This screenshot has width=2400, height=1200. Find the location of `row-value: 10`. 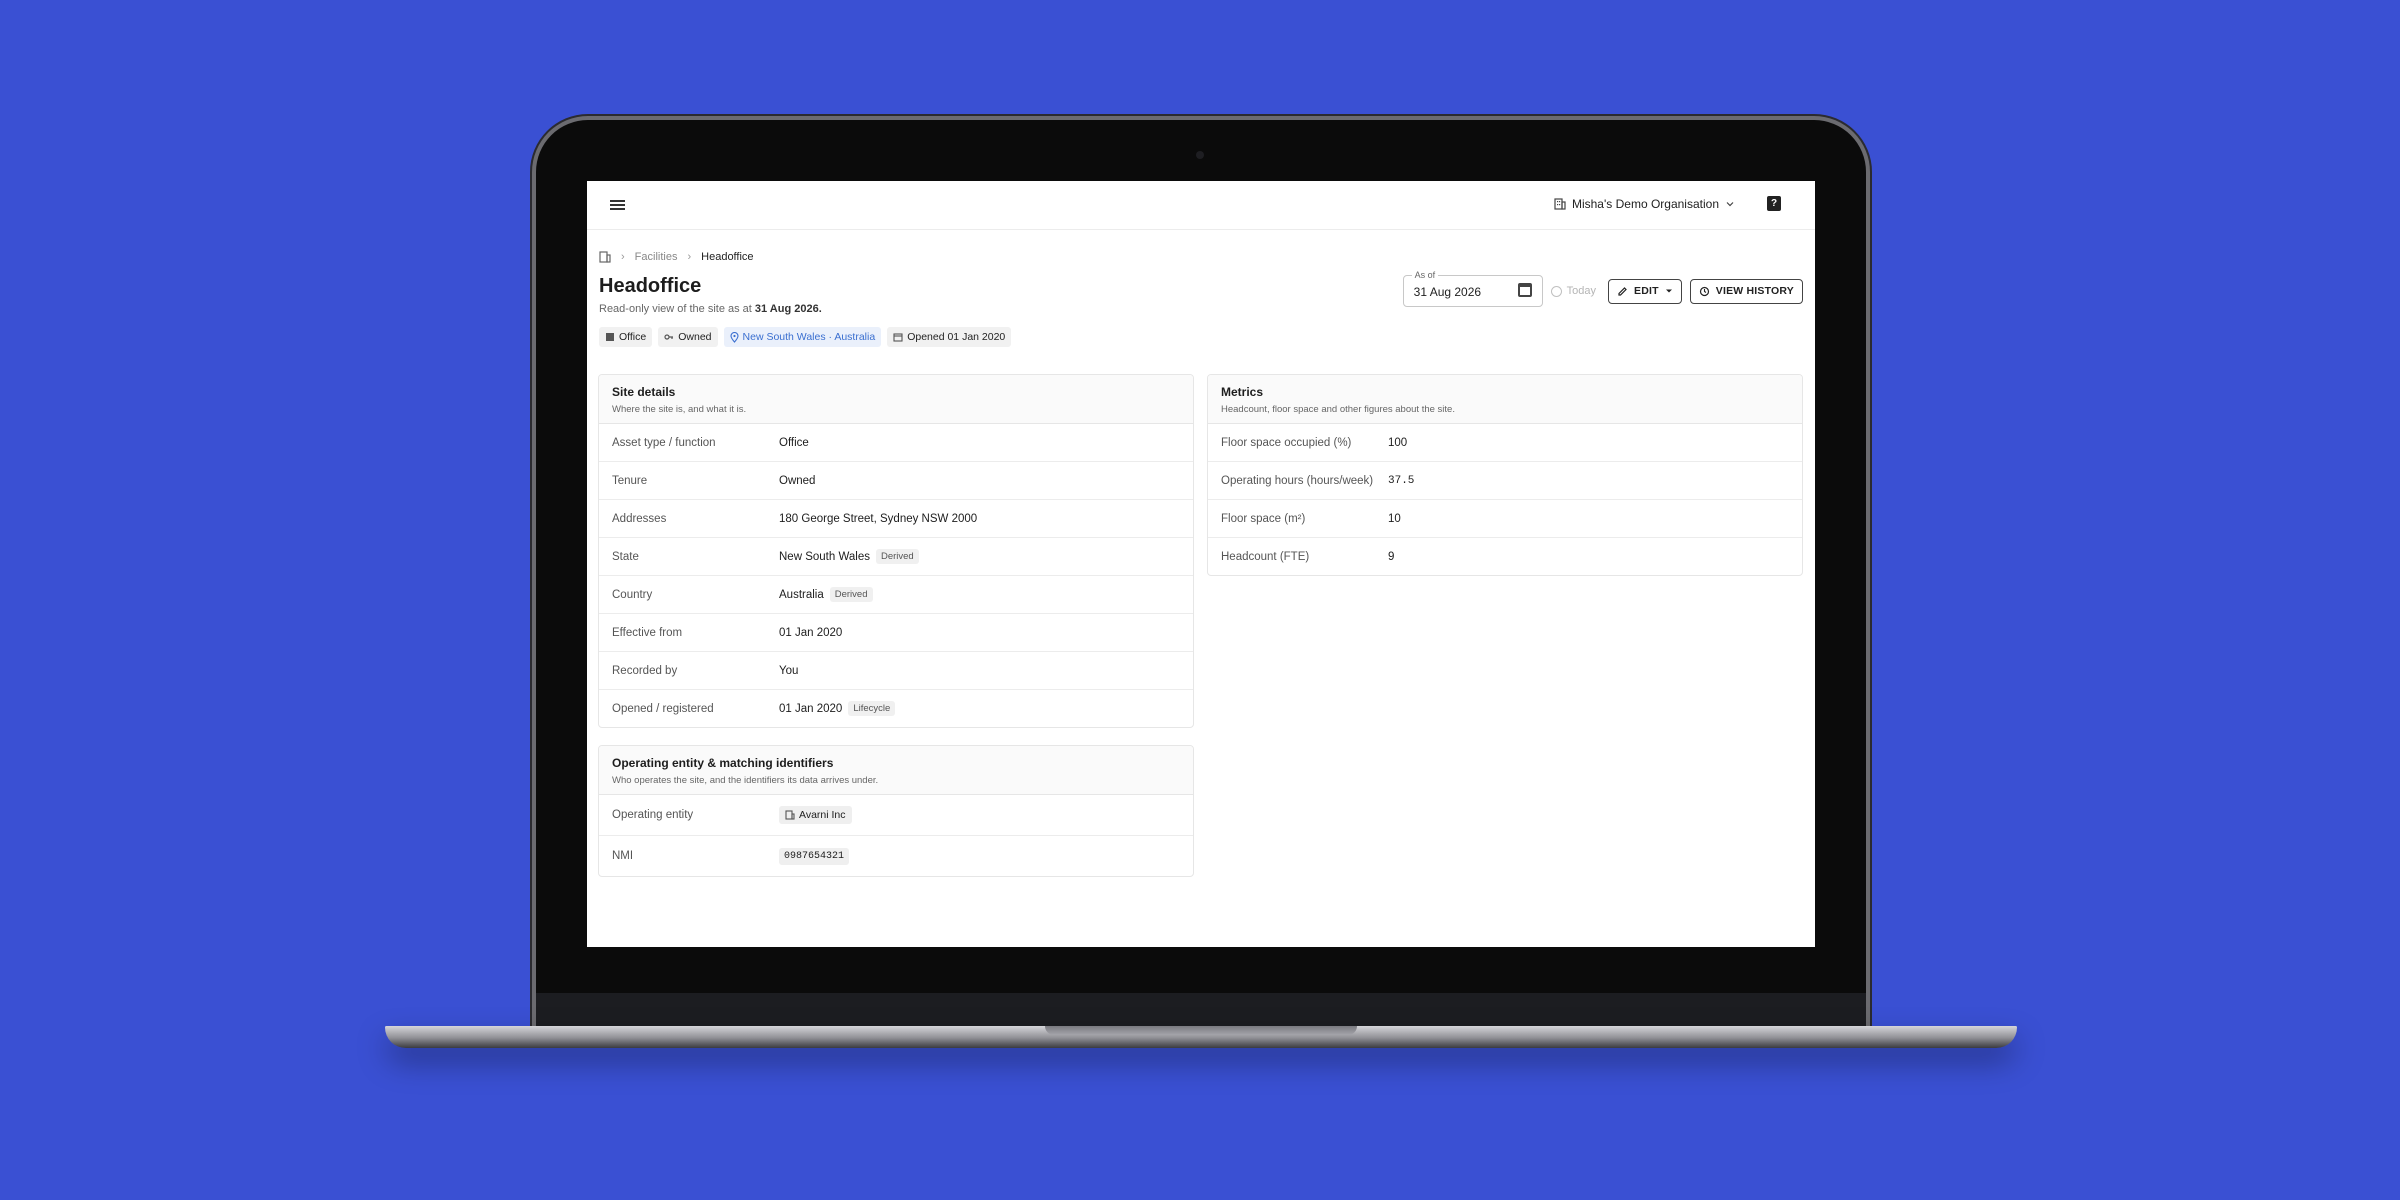

row-value: 10 is located at coordinates (1394, 518).